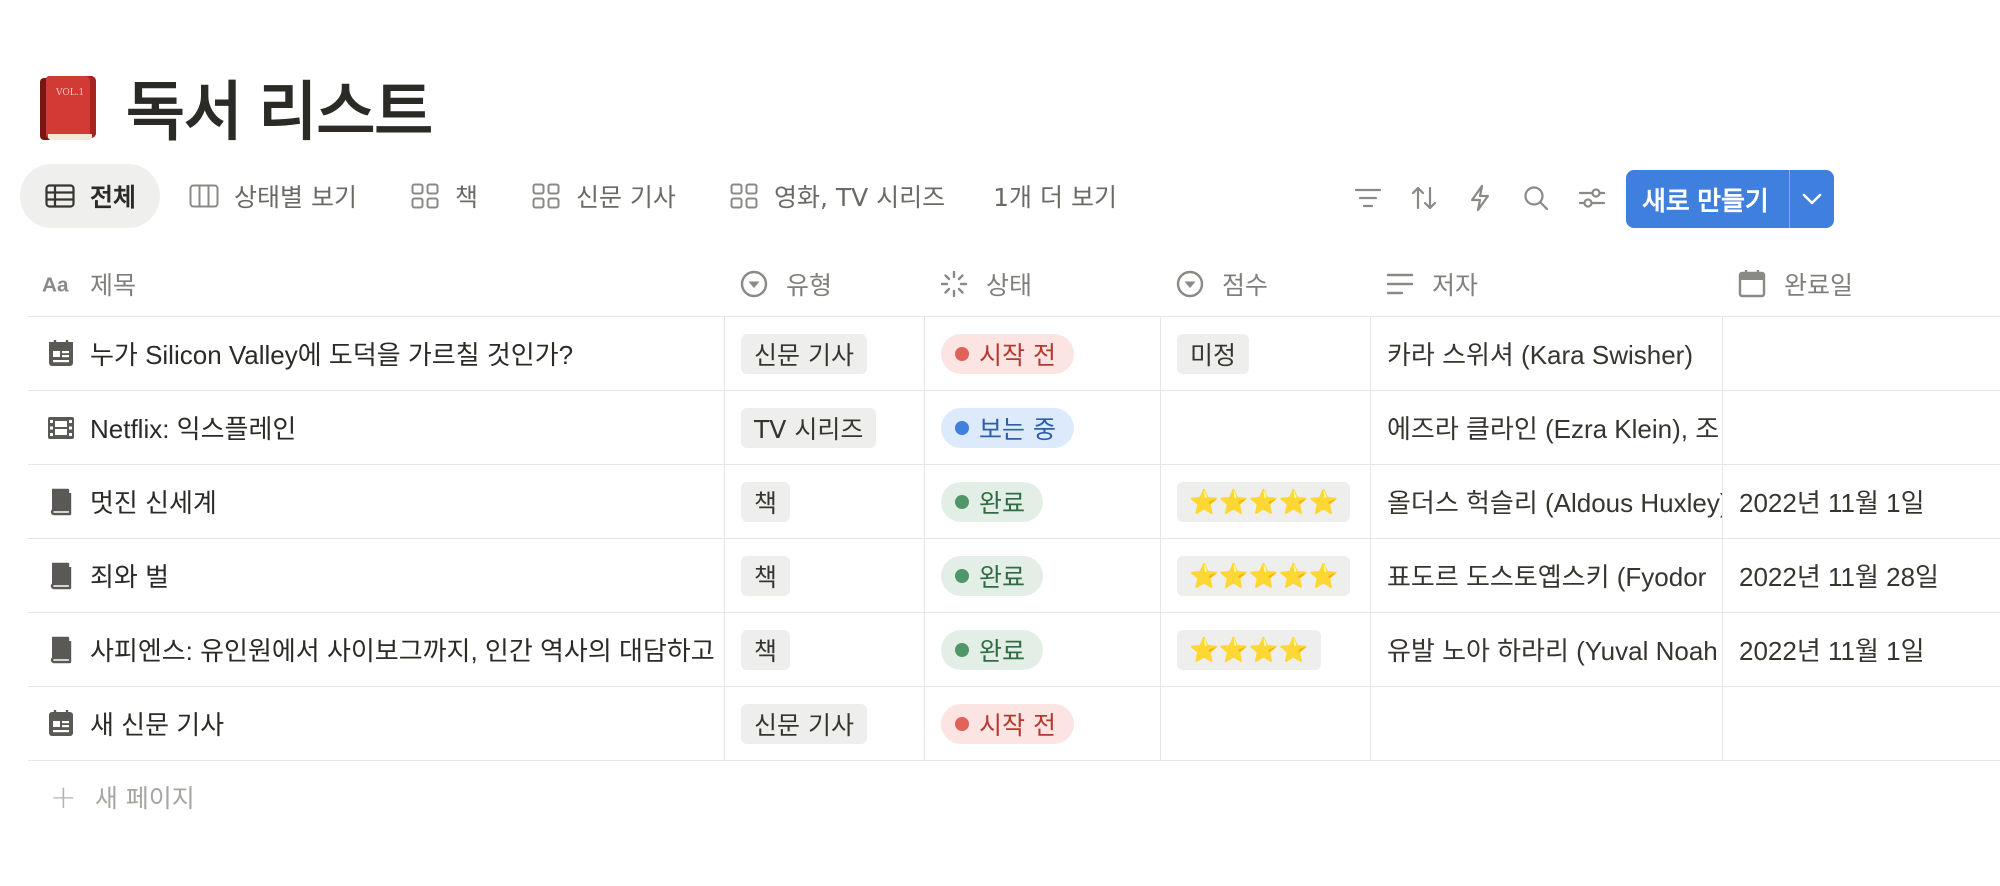 The image size is (2000, 886). I want to click on add-new-page-button: + 새 페이지, so click(1014, 797).